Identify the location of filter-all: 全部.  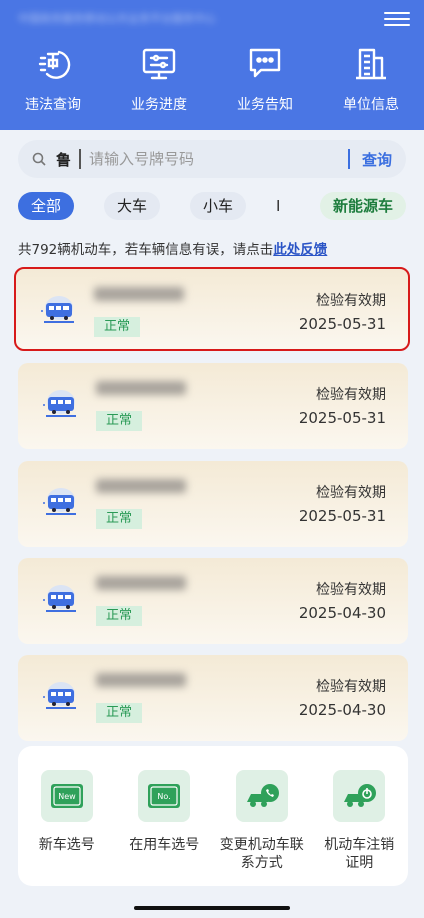
(46, 206).